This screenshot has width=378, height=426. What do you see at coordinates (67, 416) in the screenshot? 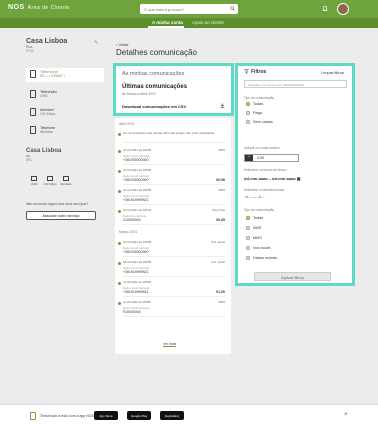
I see `app-banner-text: Tenha tudo à mão com a app NOS` at bounding box center [67, 416].